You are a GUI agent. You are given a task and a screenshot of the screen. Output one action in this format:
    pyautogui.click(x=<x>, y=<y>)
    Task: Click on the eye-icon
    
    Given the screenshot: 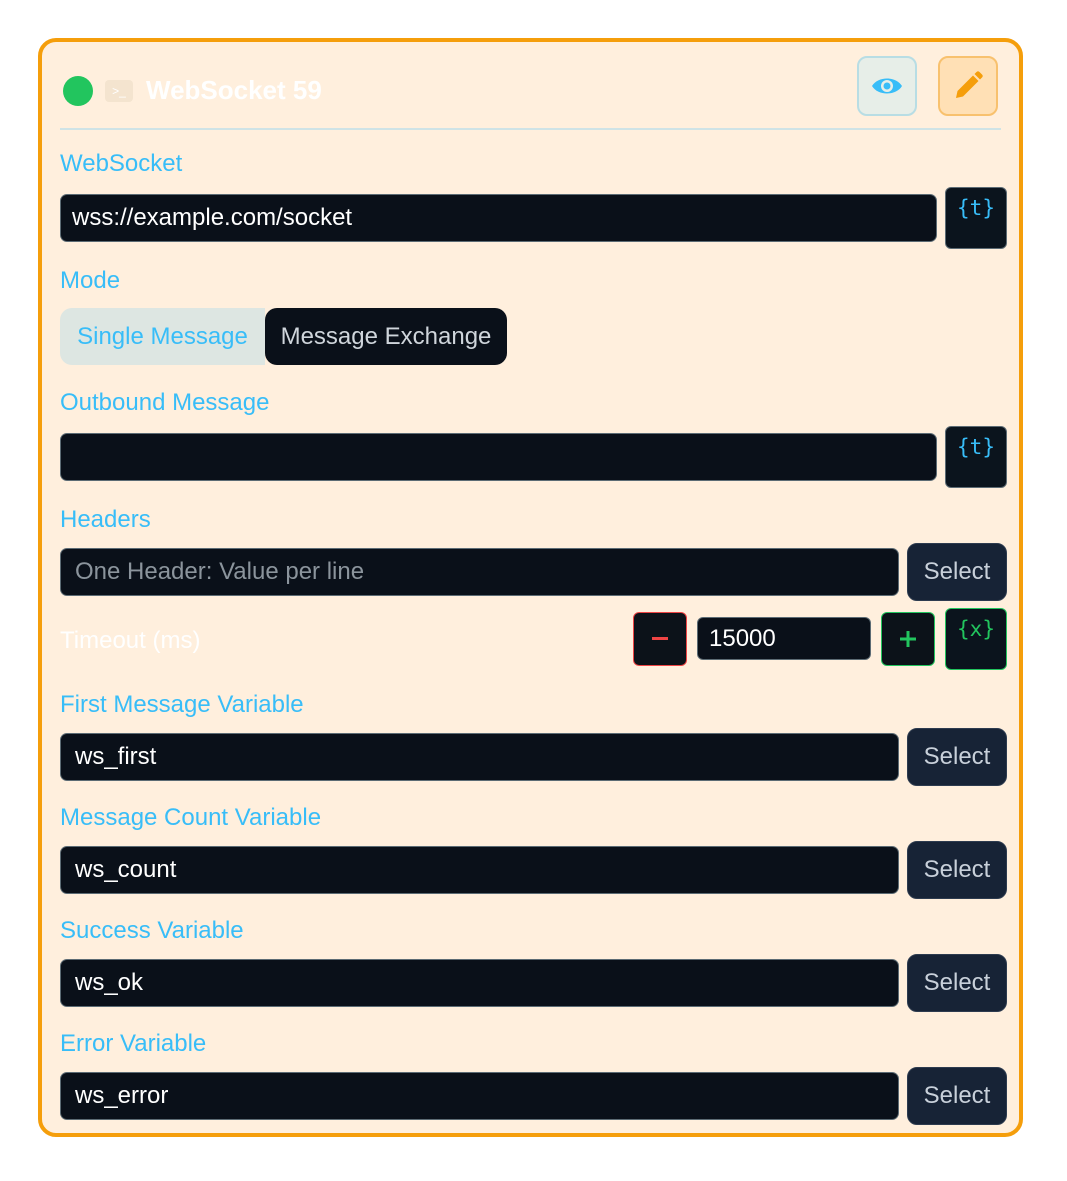 What is the action you would take?
    pyautogui.click(x=887, y=86)
    